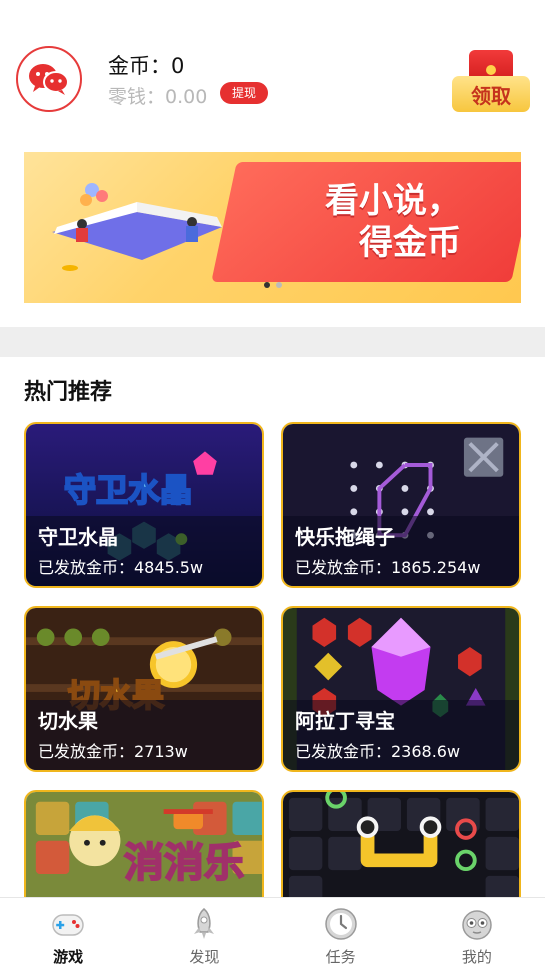 The width and height of the screenshot is (545, 970). What do you see at coordinates (68, 721) in the screenshot?
I see `game-title: 切水果` at bounding box center [68, 721].